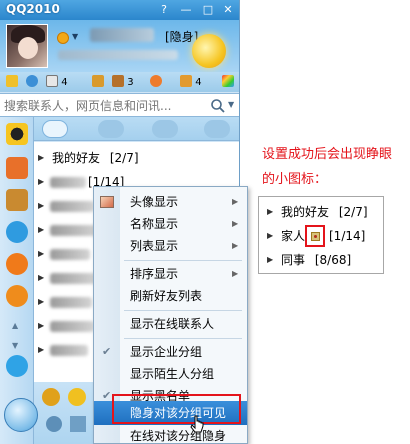 The height and width of the screenshot is (444, 410). I want to click on group-name-blurred, so click(68, 182).